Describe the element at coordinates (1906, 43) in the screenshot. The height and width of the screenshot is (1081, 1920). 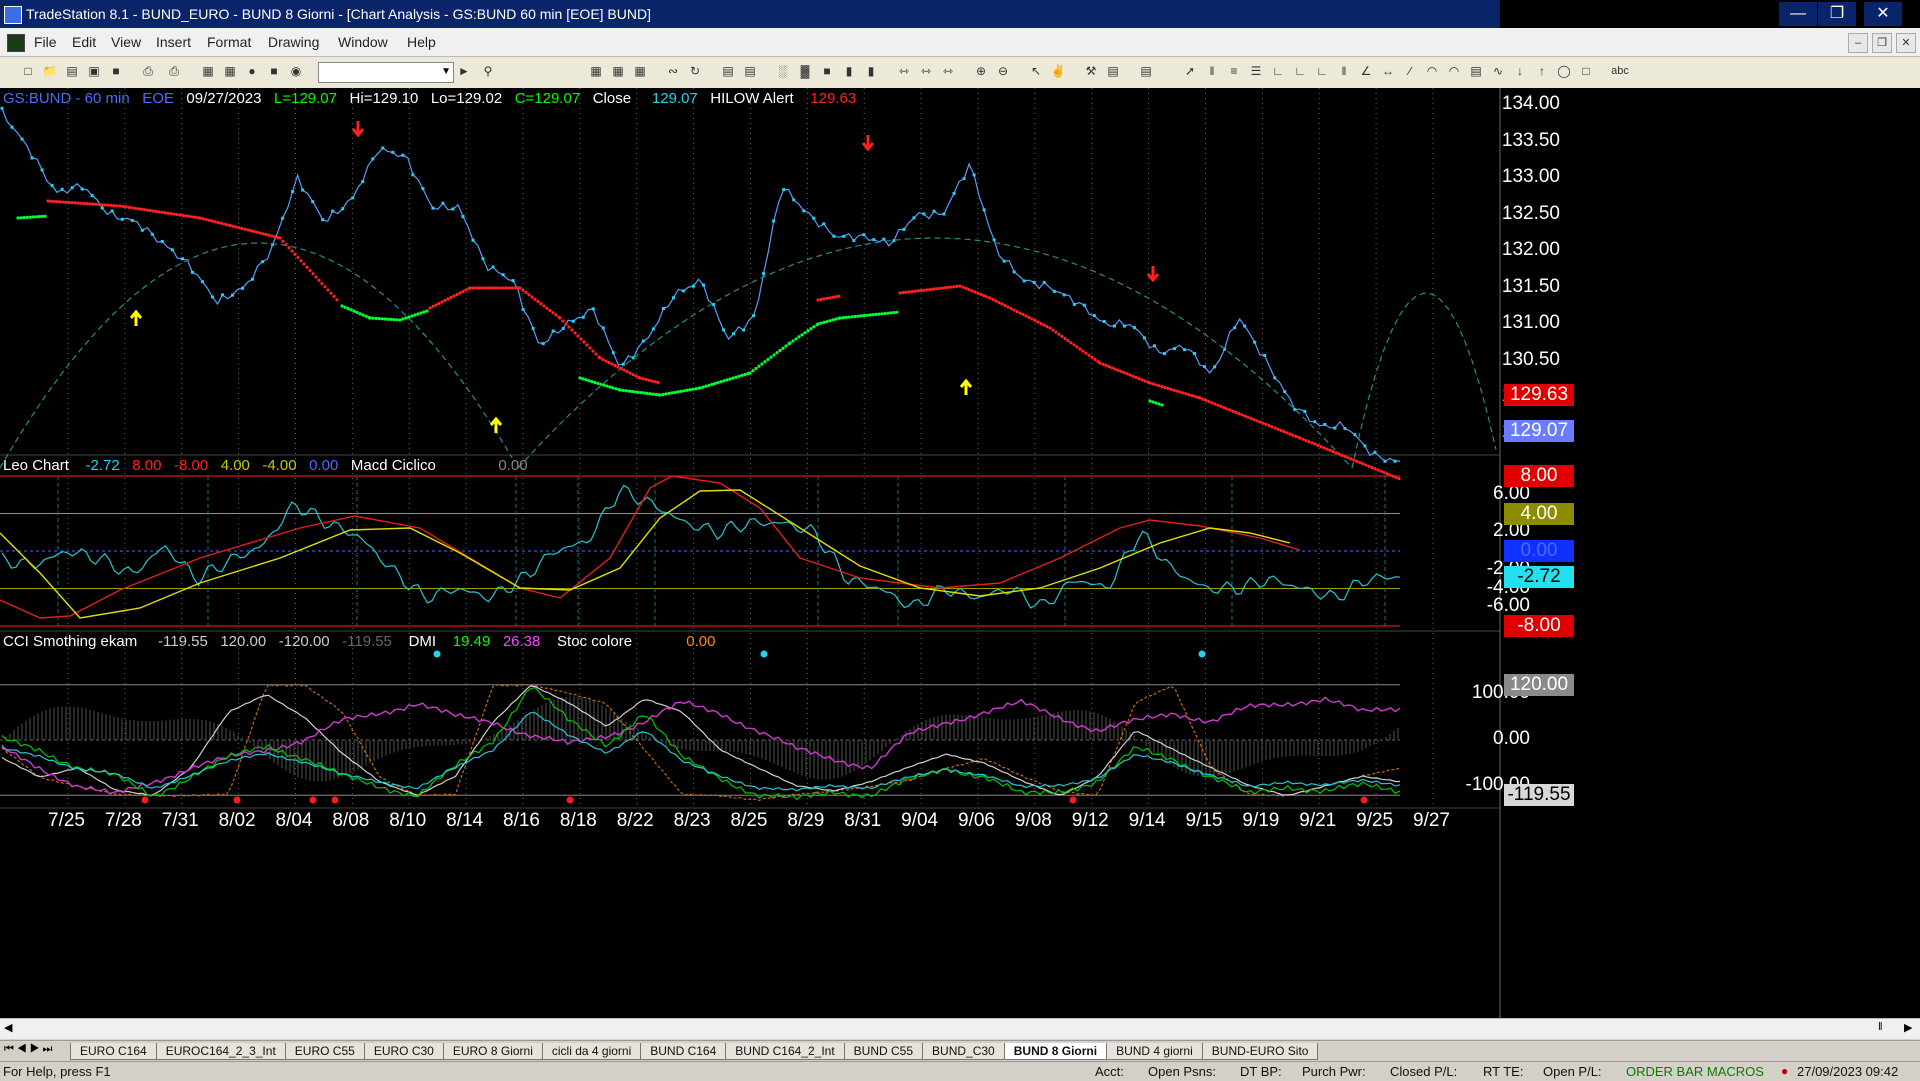
I see `mdi-close-icon: ✕` at that location.